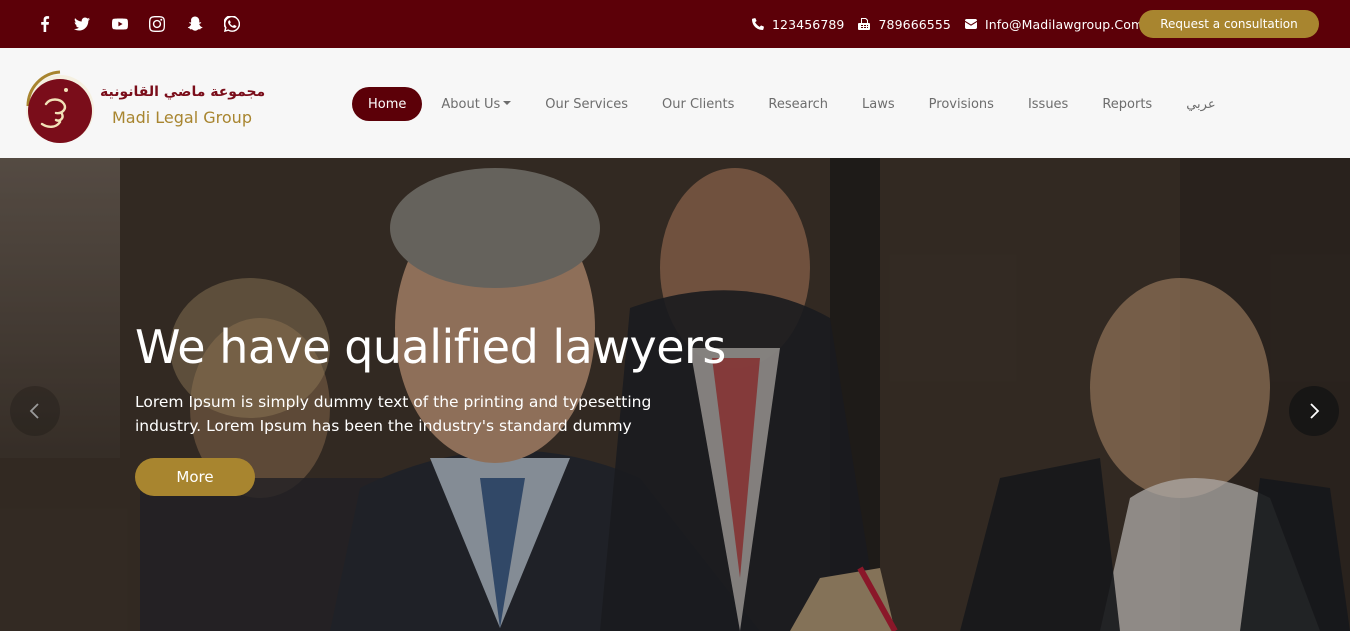 The image size is (1350, 631). I want to click on phone-item: 123456789, so click(798, 24).